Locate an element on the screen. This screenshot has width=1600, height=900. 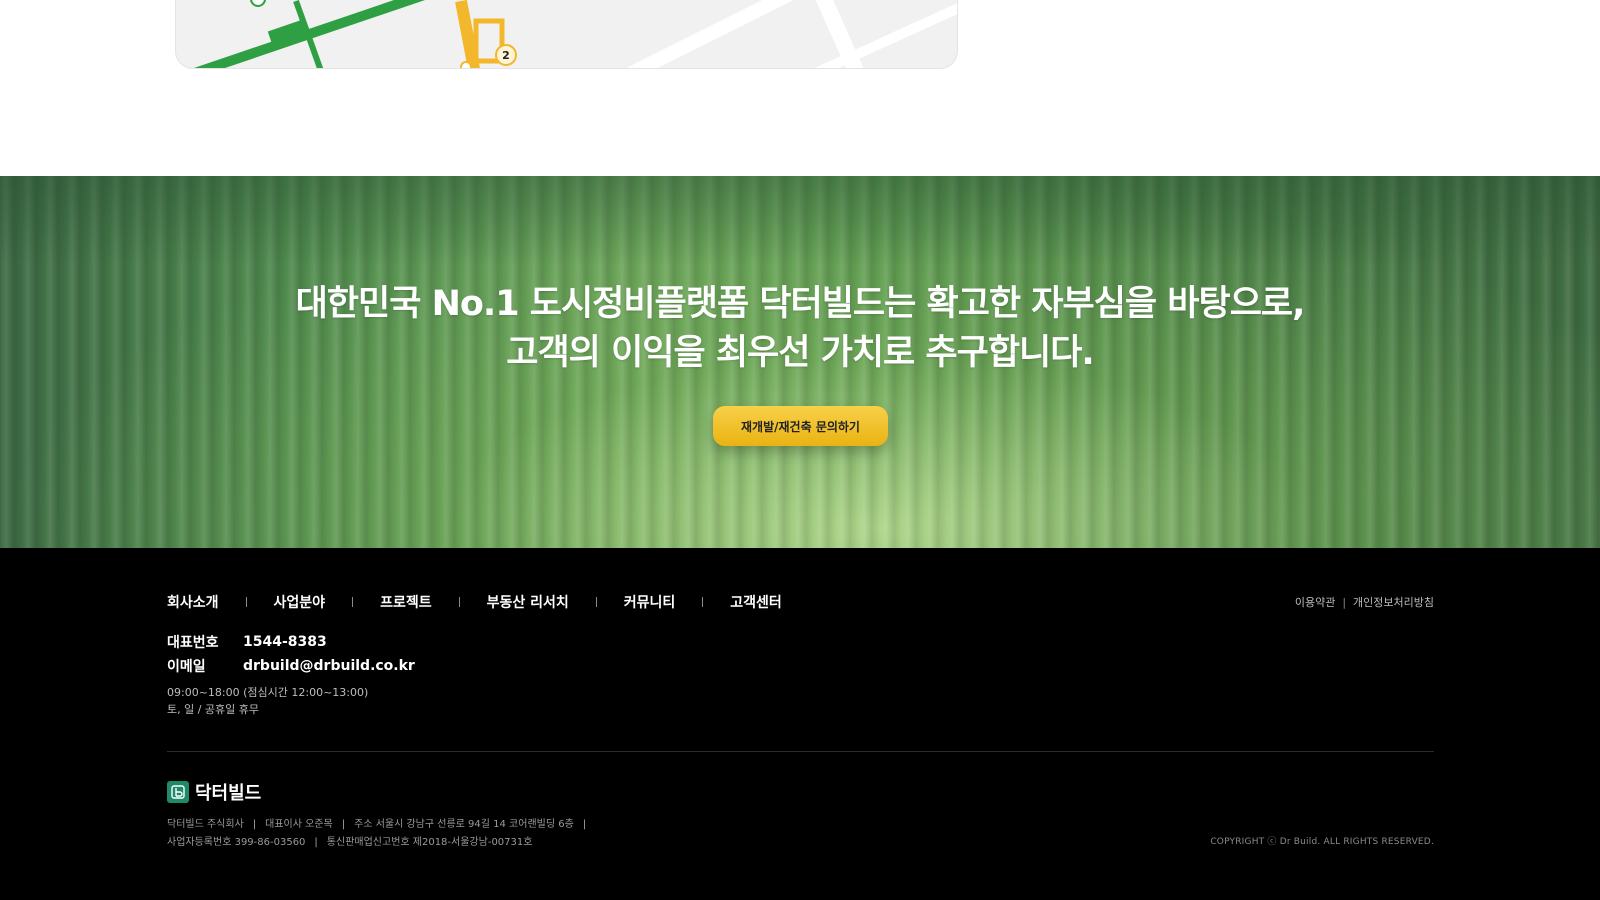
company-name: 닥터빌드 주식회사 is located at coordinates (205, 824).